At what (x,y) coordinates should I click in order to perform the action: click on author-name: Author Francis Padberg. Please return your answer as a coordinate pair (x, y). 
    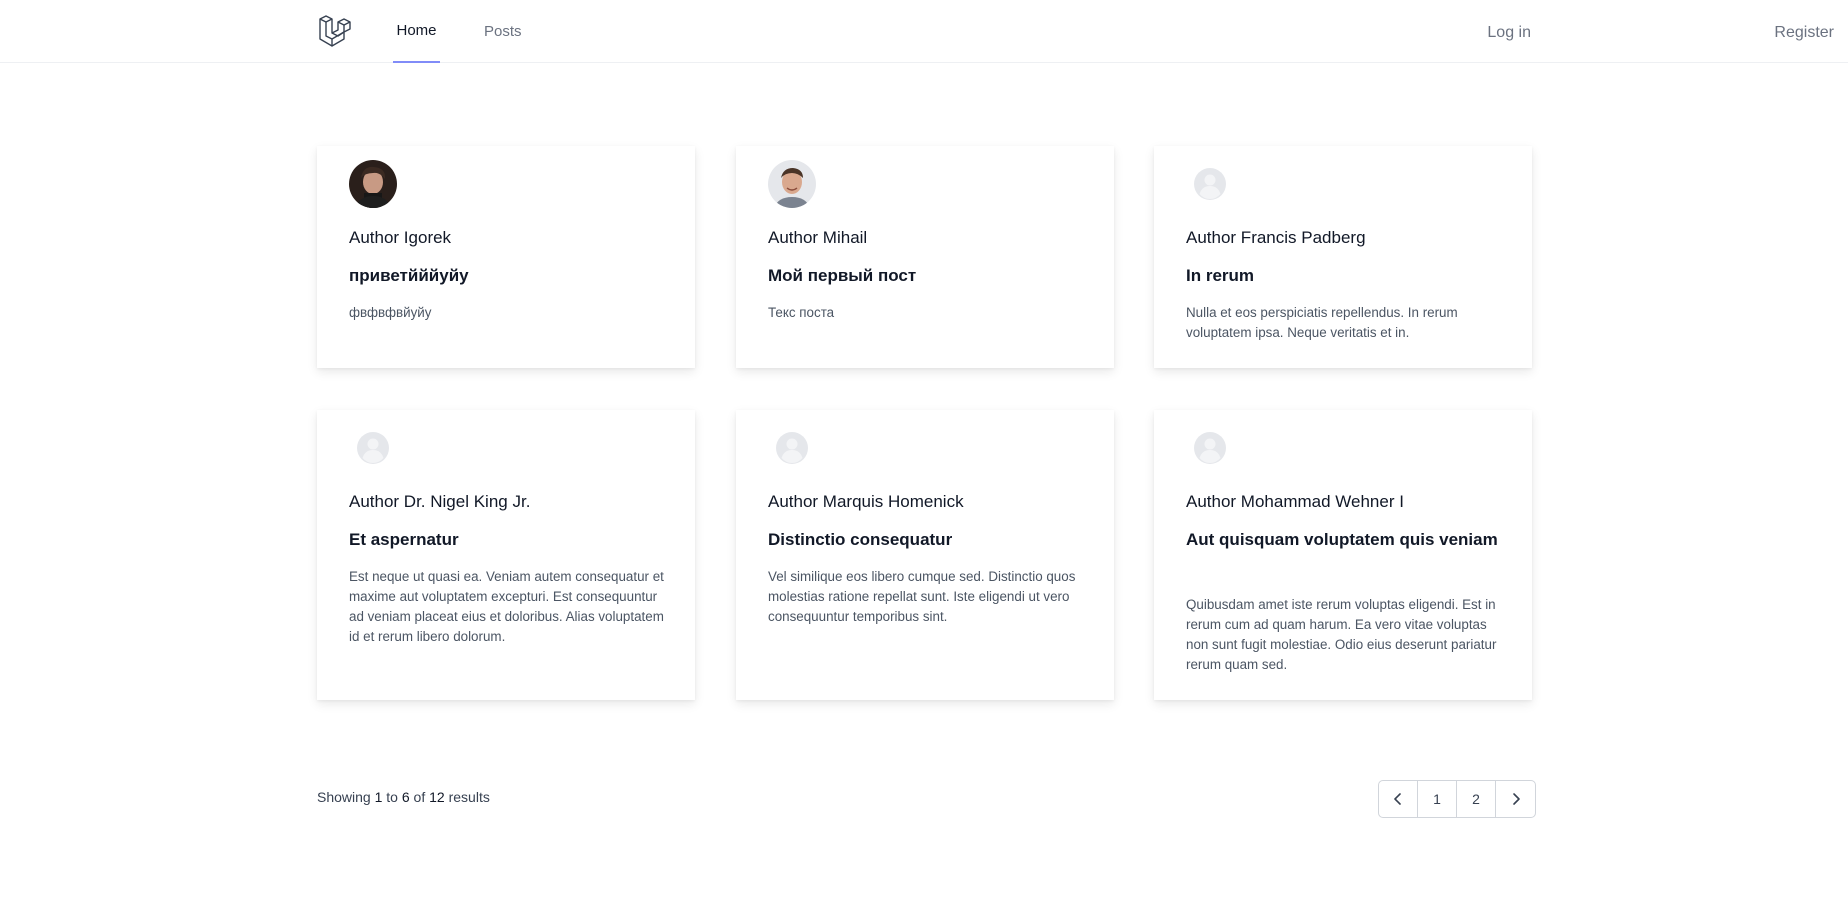
    Looking at the image, I should click on (1276, 237).